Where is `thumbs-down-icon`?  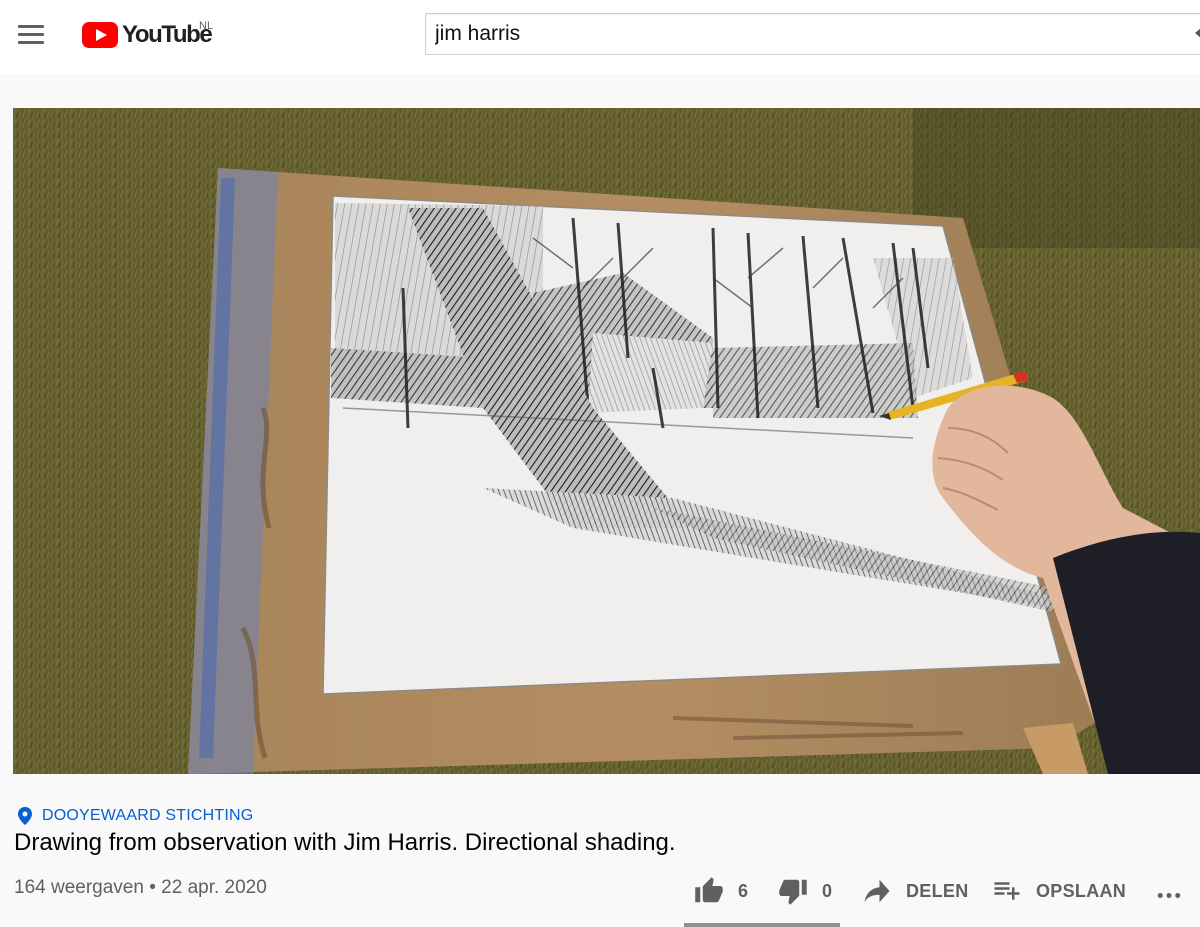 thumbs-down-icon is located at coordinates (793, 892).